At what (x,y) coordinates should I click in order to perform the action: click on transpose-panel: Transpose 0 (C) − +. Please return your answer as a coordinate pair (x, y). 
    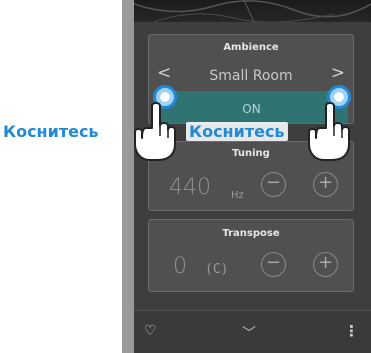
    Looking at the image, I should click on (251, 255).